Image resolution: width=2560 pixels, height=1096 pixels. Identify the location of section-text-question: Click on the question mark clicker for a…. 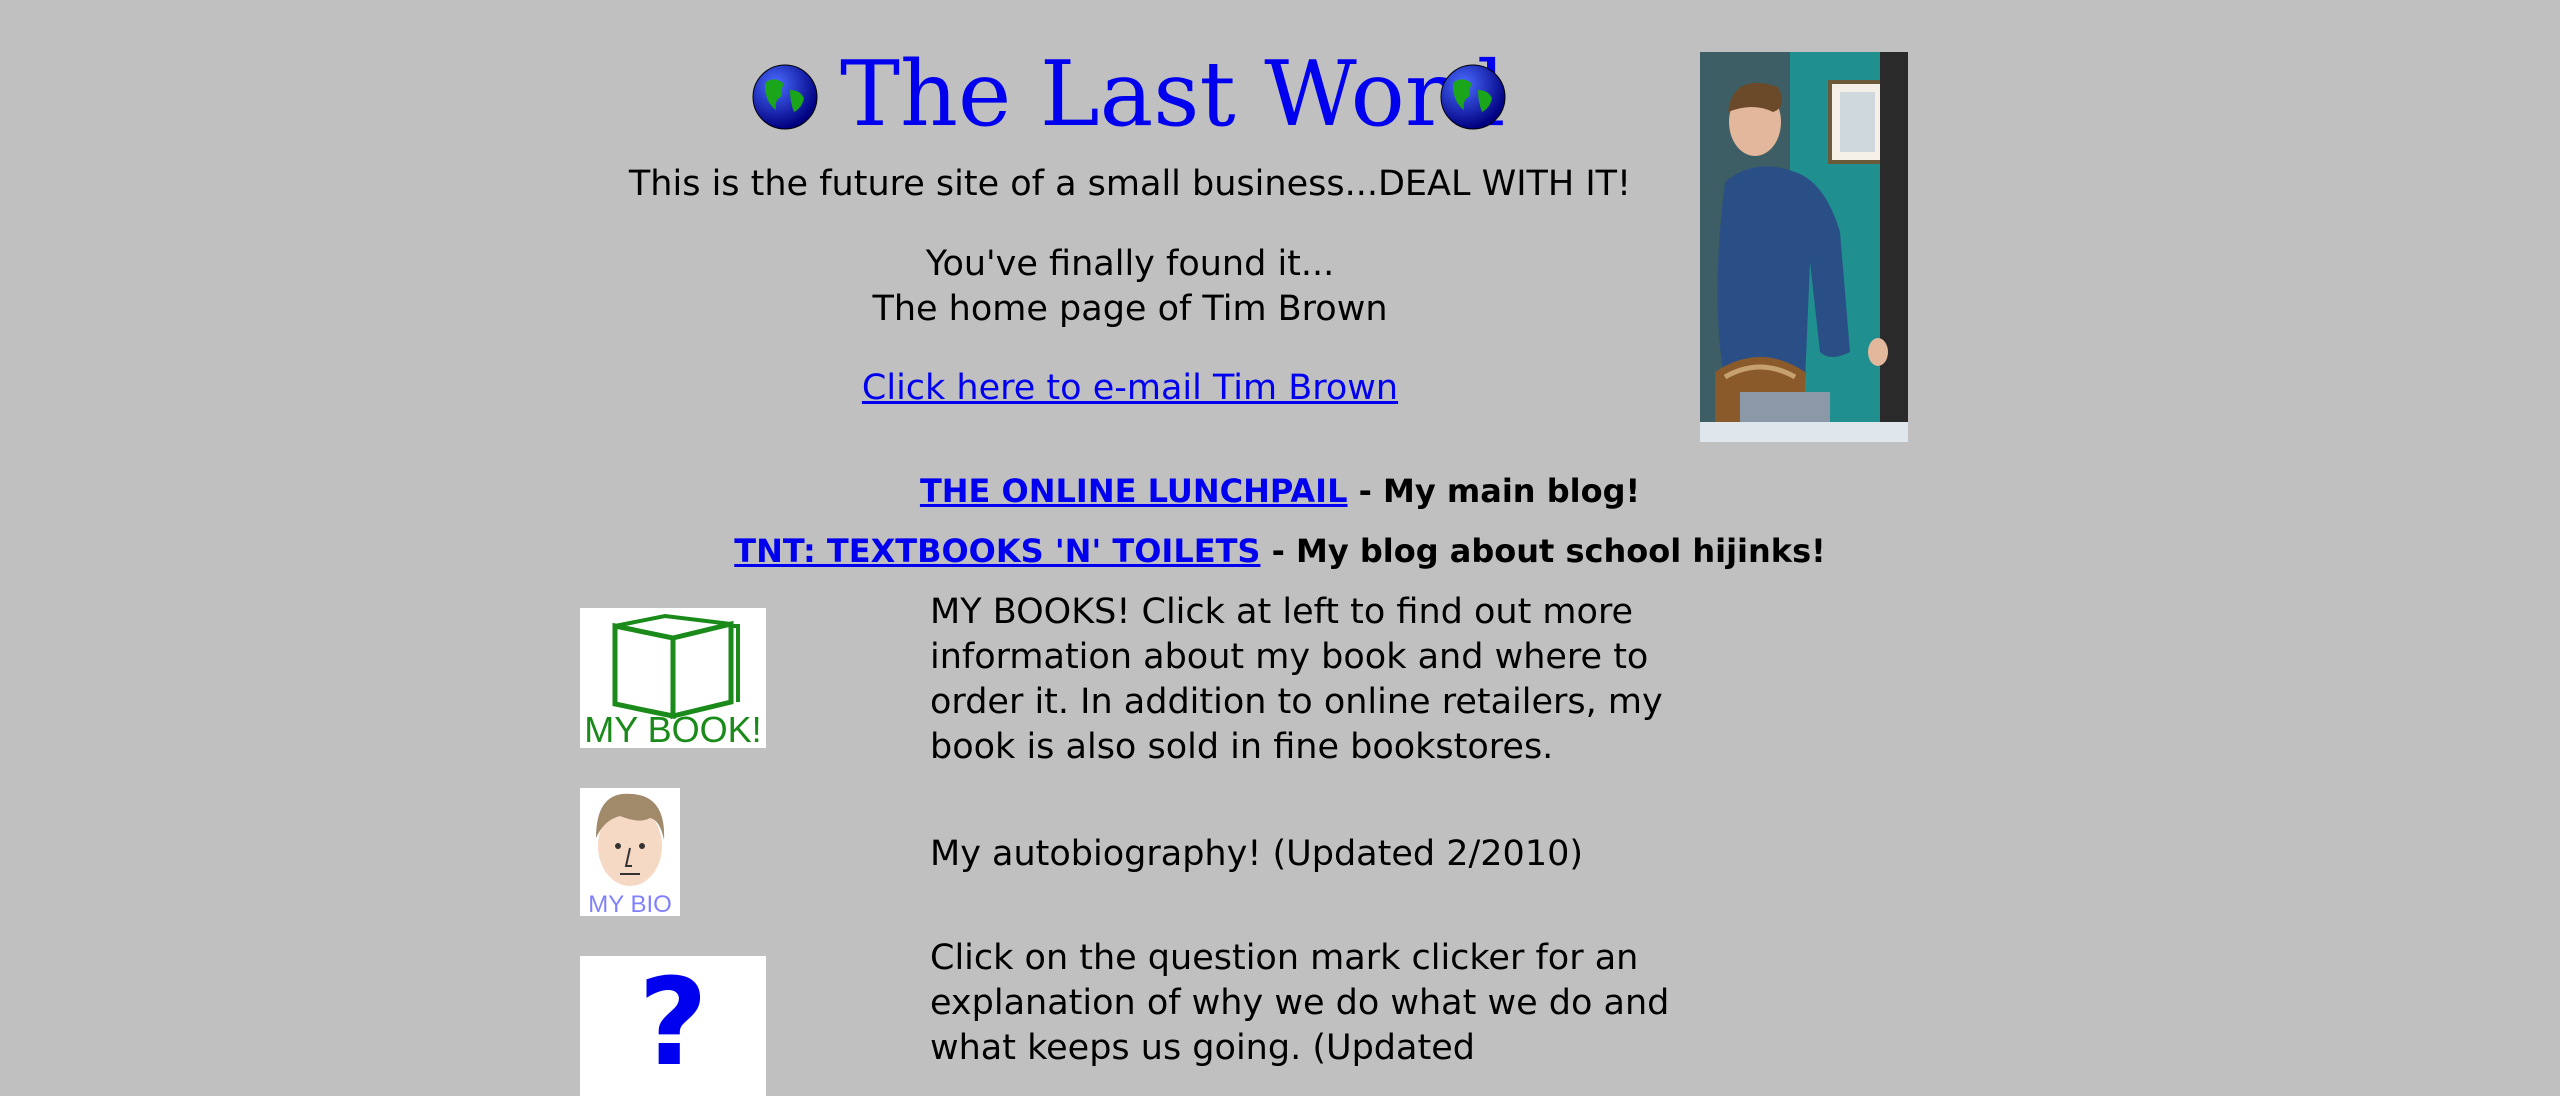
(1300, 1003).